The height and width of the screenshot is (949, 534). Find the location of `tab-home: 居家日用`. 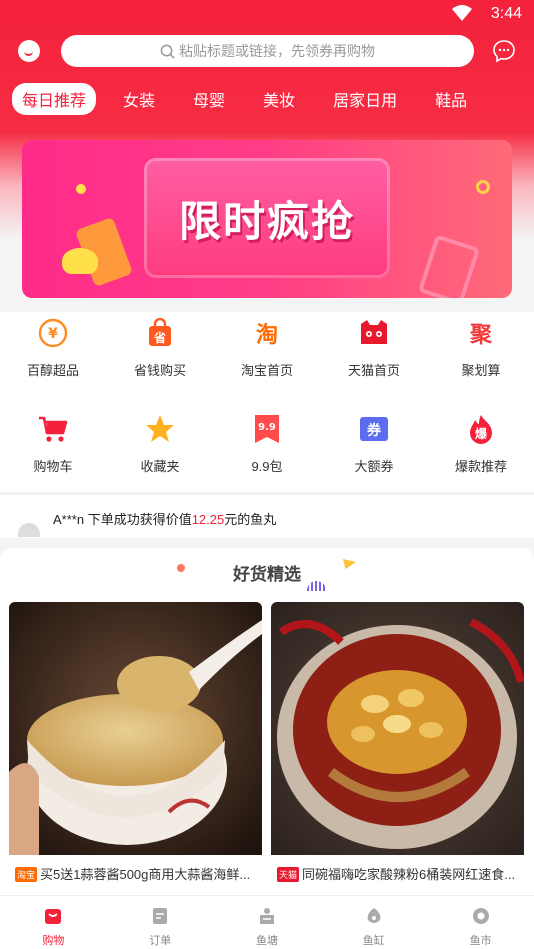

tab-home: 居家日用 is located at coordinates (365, 99).